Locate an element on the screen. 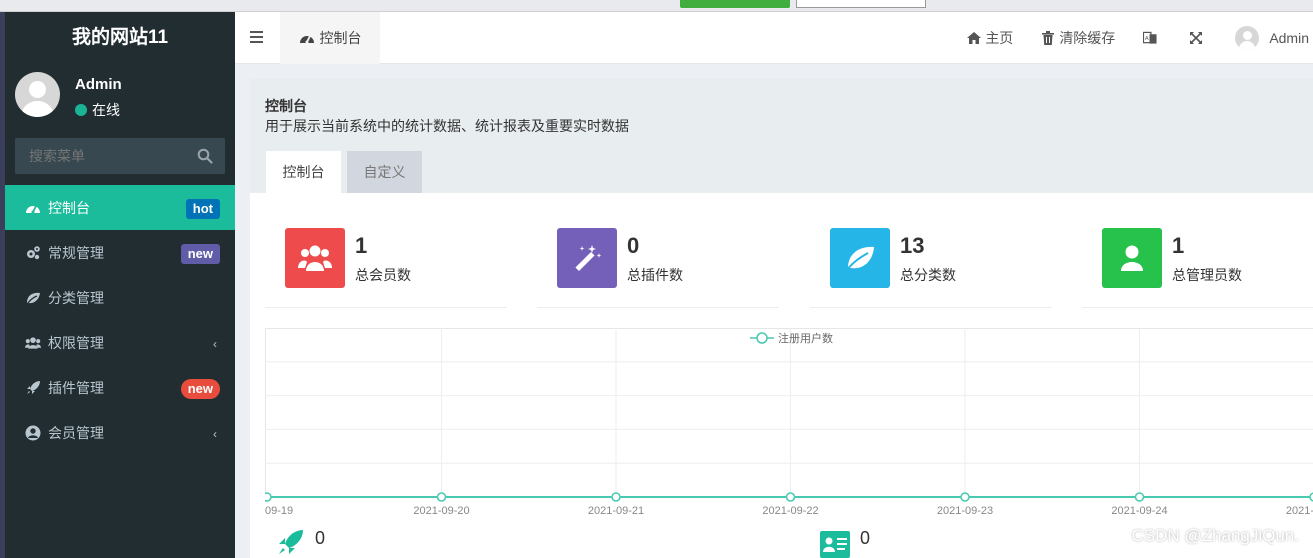 This screenshot has width=1313, height=558. user-panel: Admin 在线 is located at coordinates (120, 99).